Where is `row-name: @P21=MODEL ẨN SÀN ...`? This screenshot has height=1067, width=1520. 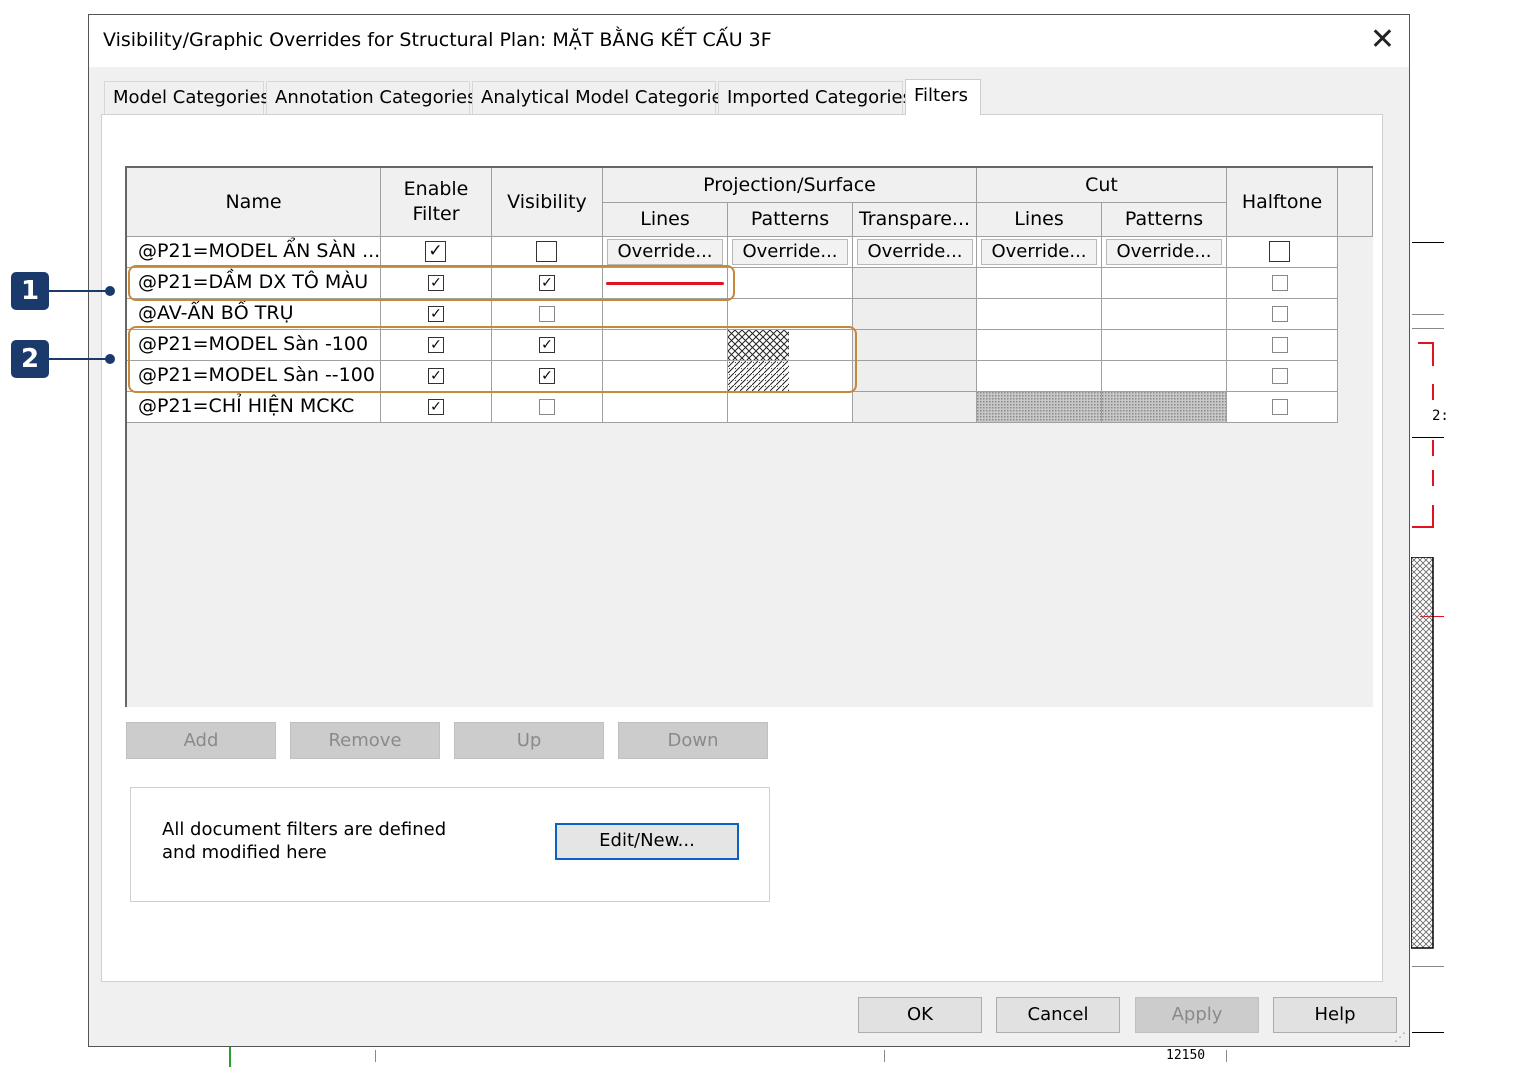 row-name: @P21=MODEL ẨN SÀN ... is located at coordinates (254, 252).